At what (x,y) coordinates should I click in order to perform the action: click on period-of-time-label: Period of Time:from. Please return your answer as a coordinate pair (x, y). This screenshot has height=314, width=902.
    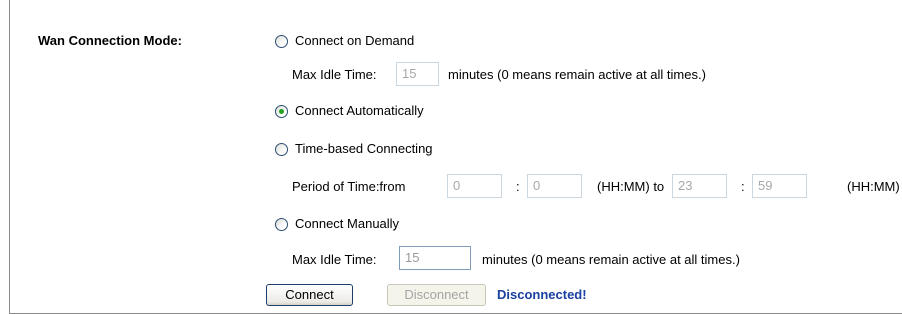
    Looking at the image, I should click on (349, 186).